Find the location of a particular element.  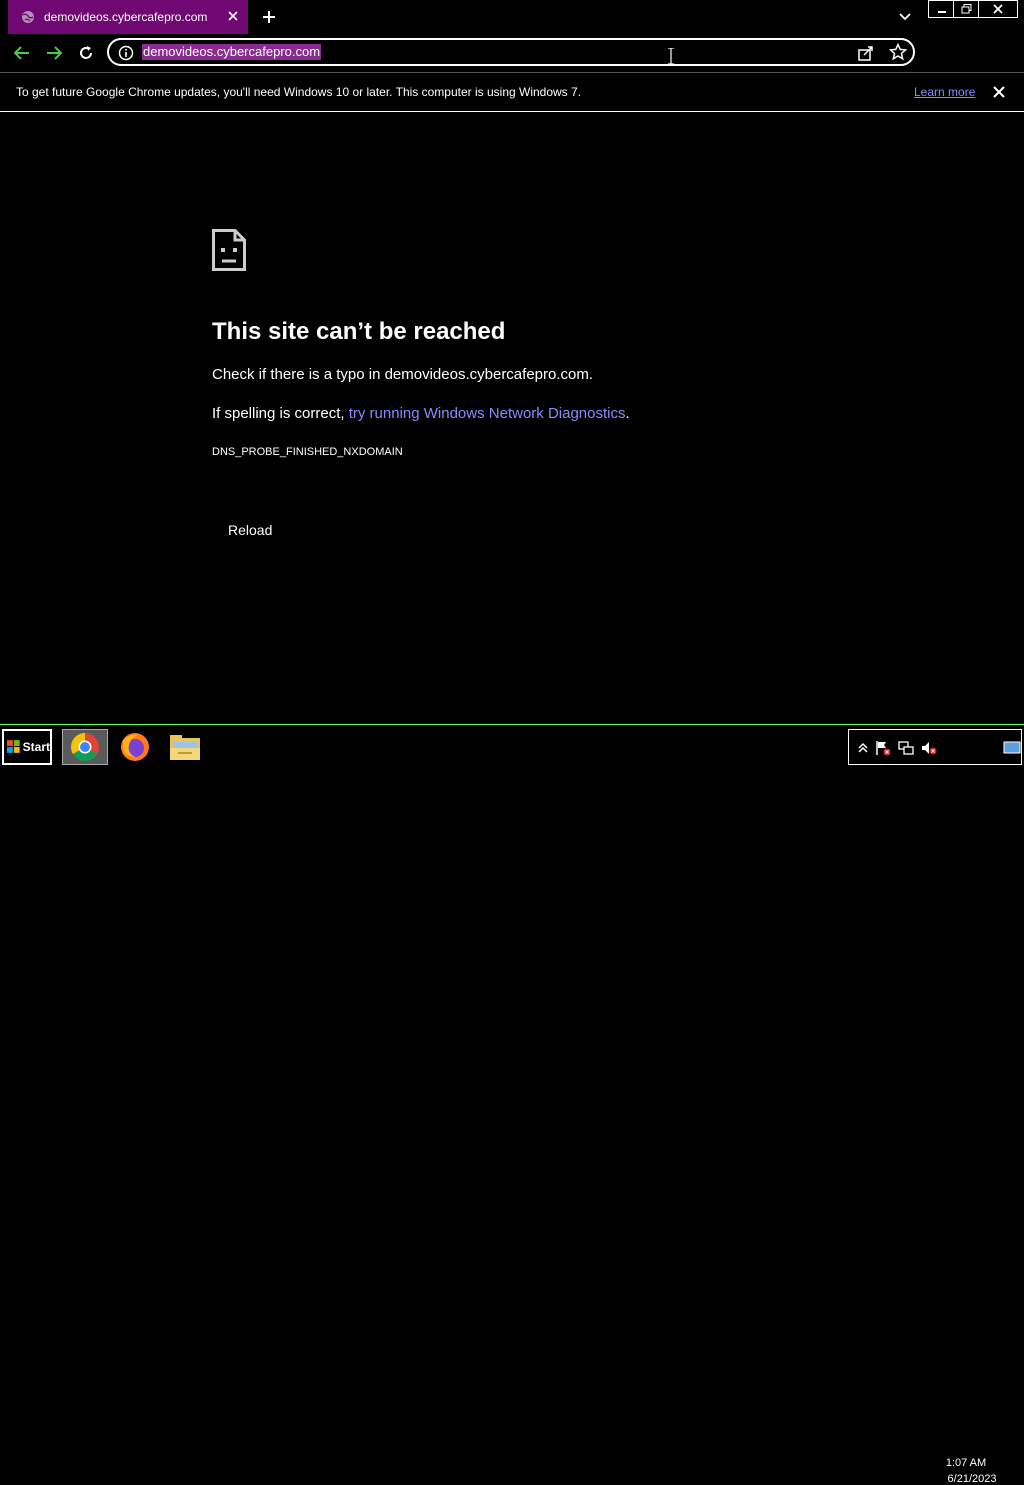

reload-icon is located at coordinates (86, 53).